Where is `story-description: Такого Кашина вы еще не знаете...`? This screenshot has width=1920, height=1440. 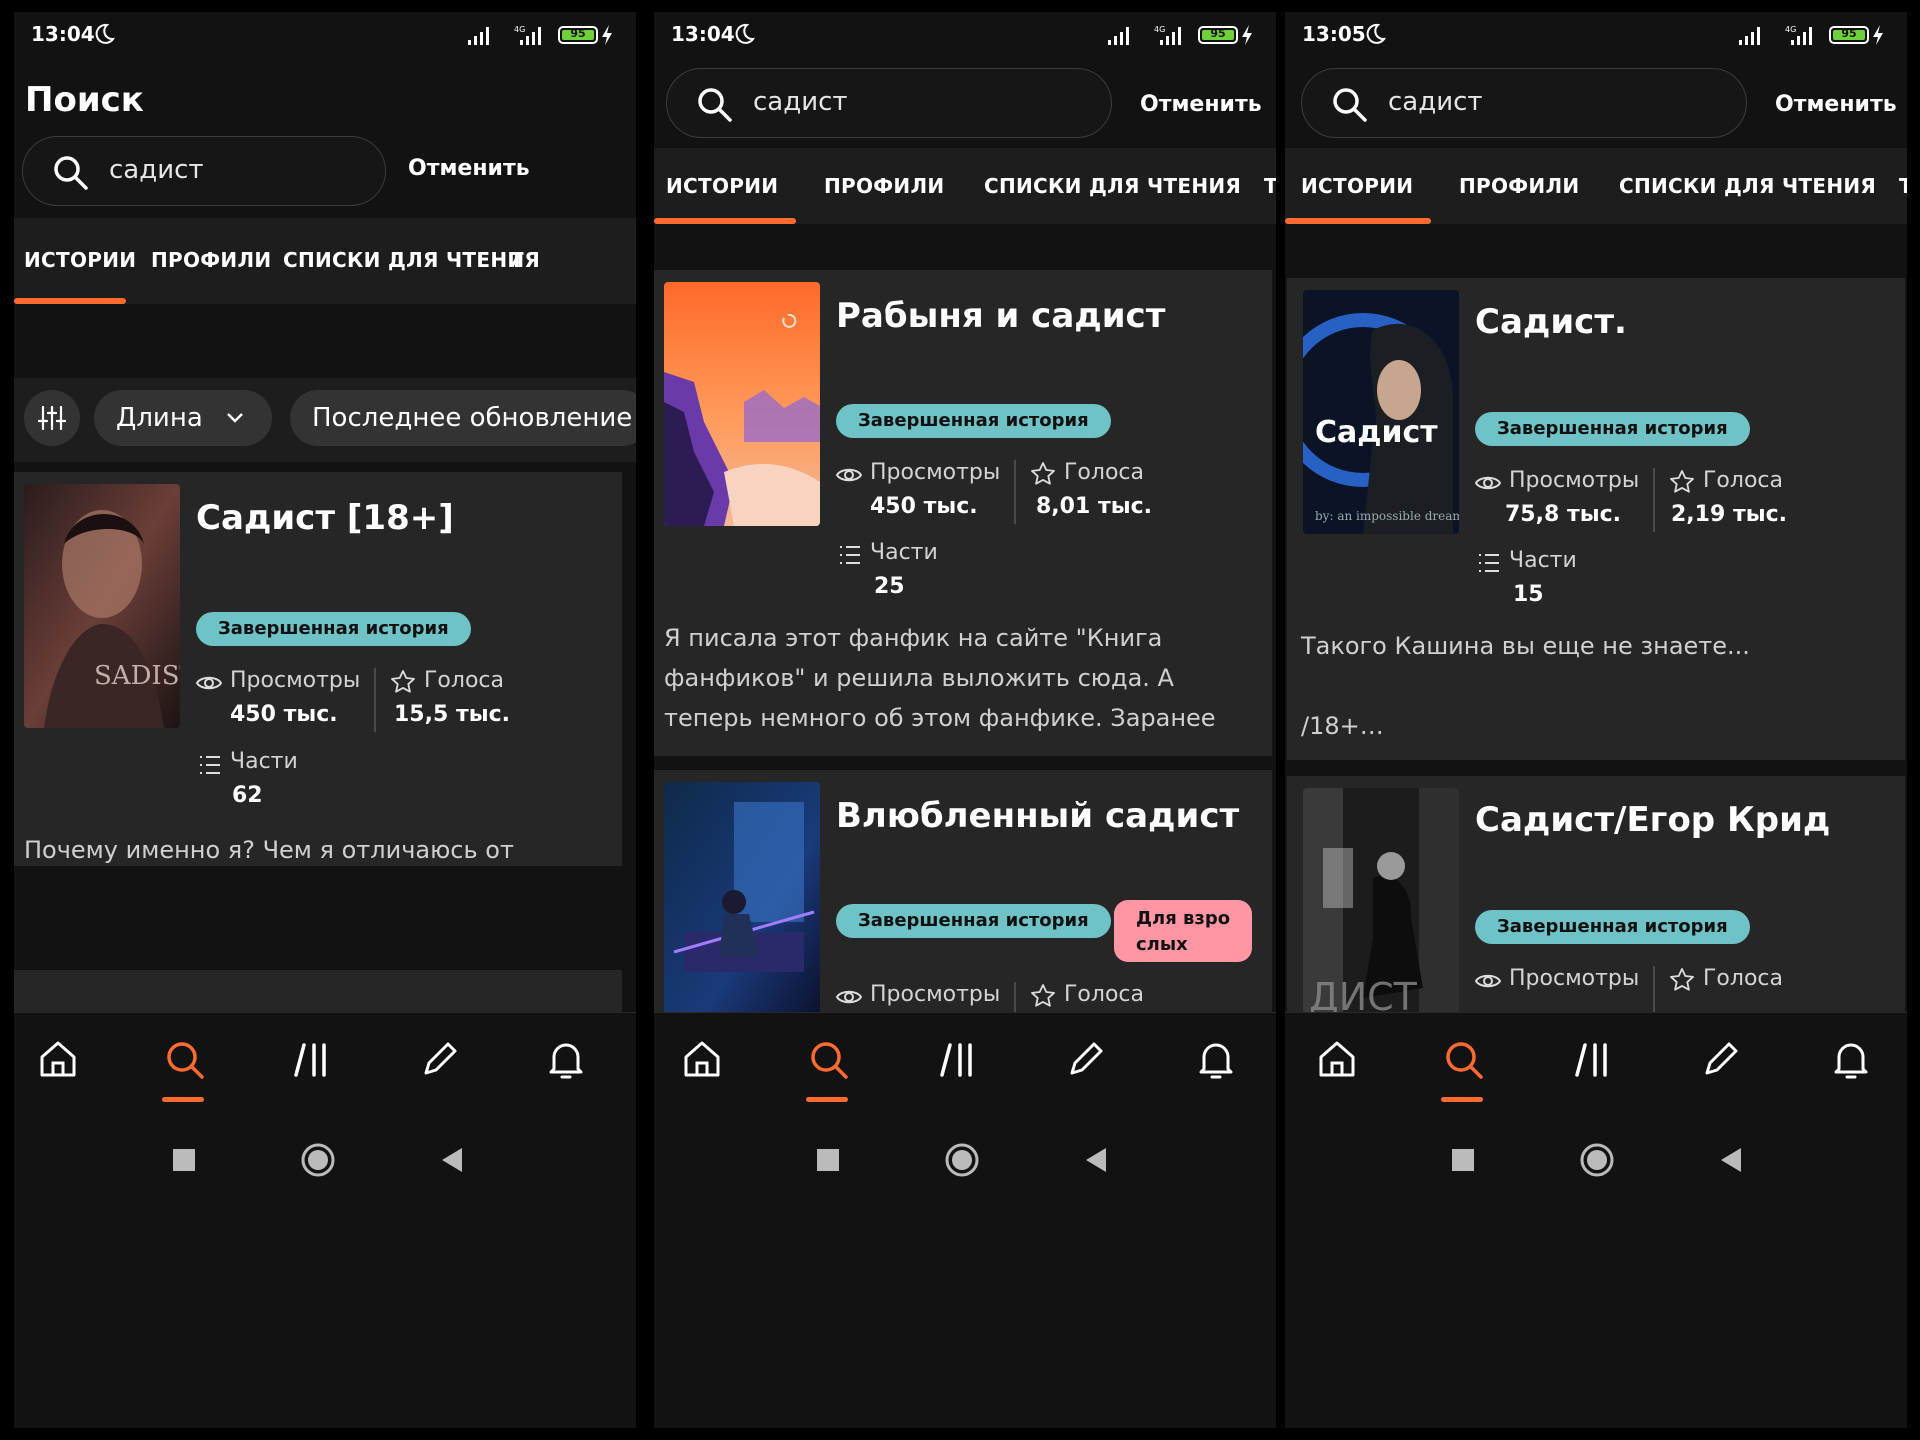 story-description: Такого Кашина вы еще не знаете... is located at coordinates (1525, 646).